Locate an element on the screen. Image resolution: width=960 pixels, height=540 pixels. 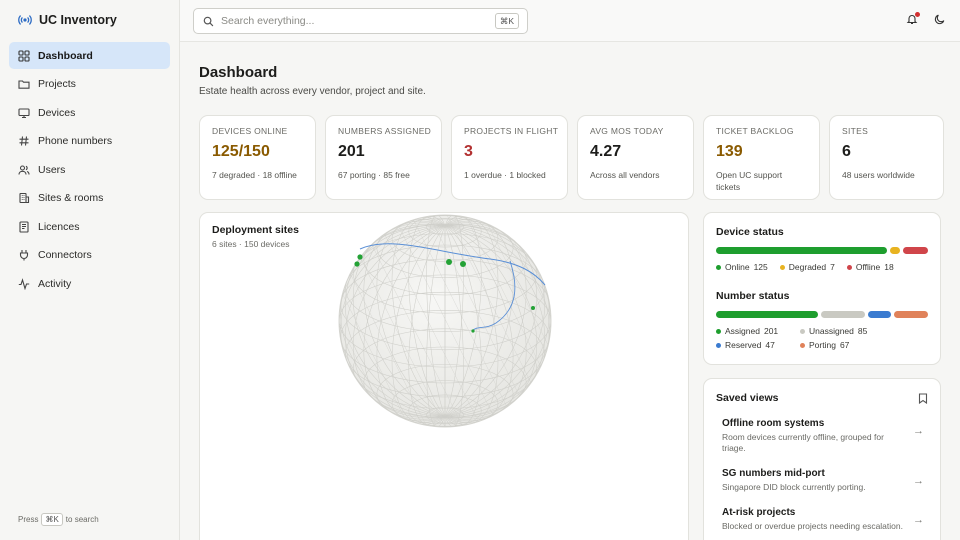
theme-toggle is located at coordinates (940, 20).